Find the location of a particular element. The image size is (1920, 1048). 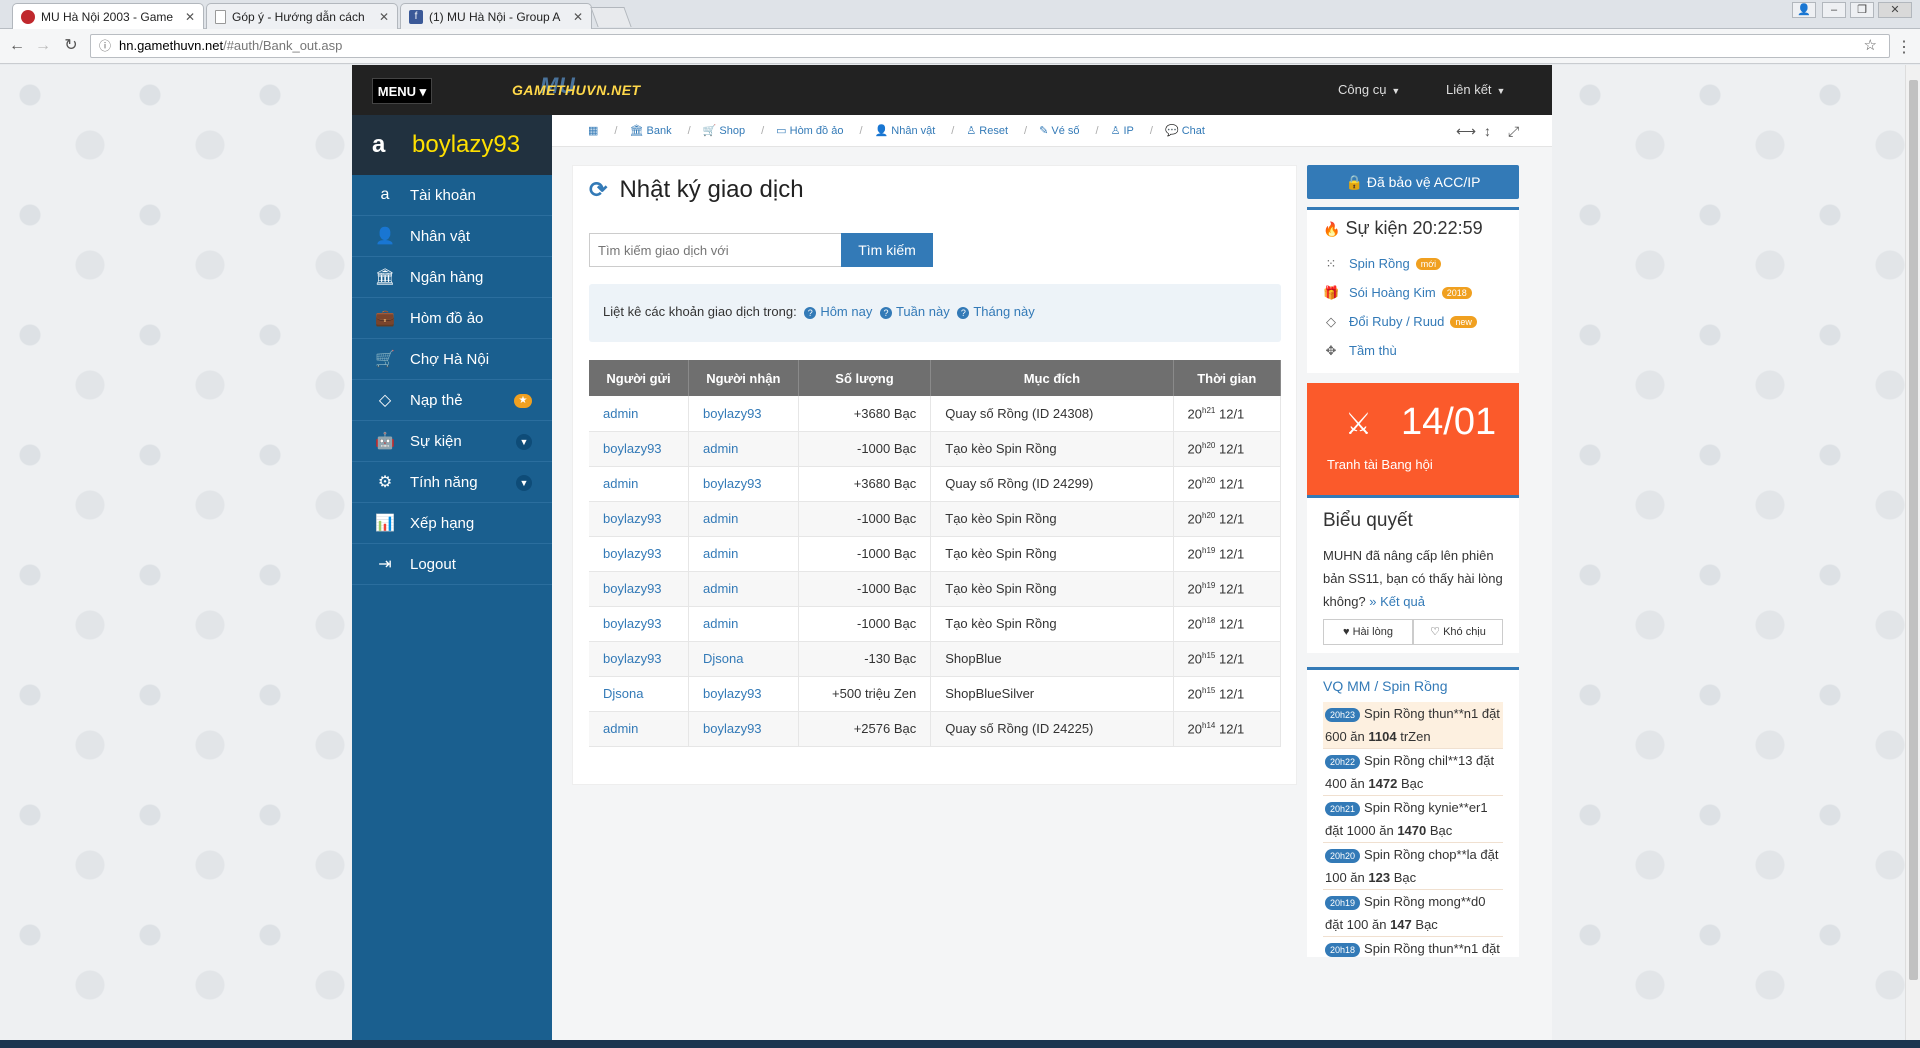

breadcrumb-chest: ▭ Hòm đồ ảo is located at coordinates (809, 130).